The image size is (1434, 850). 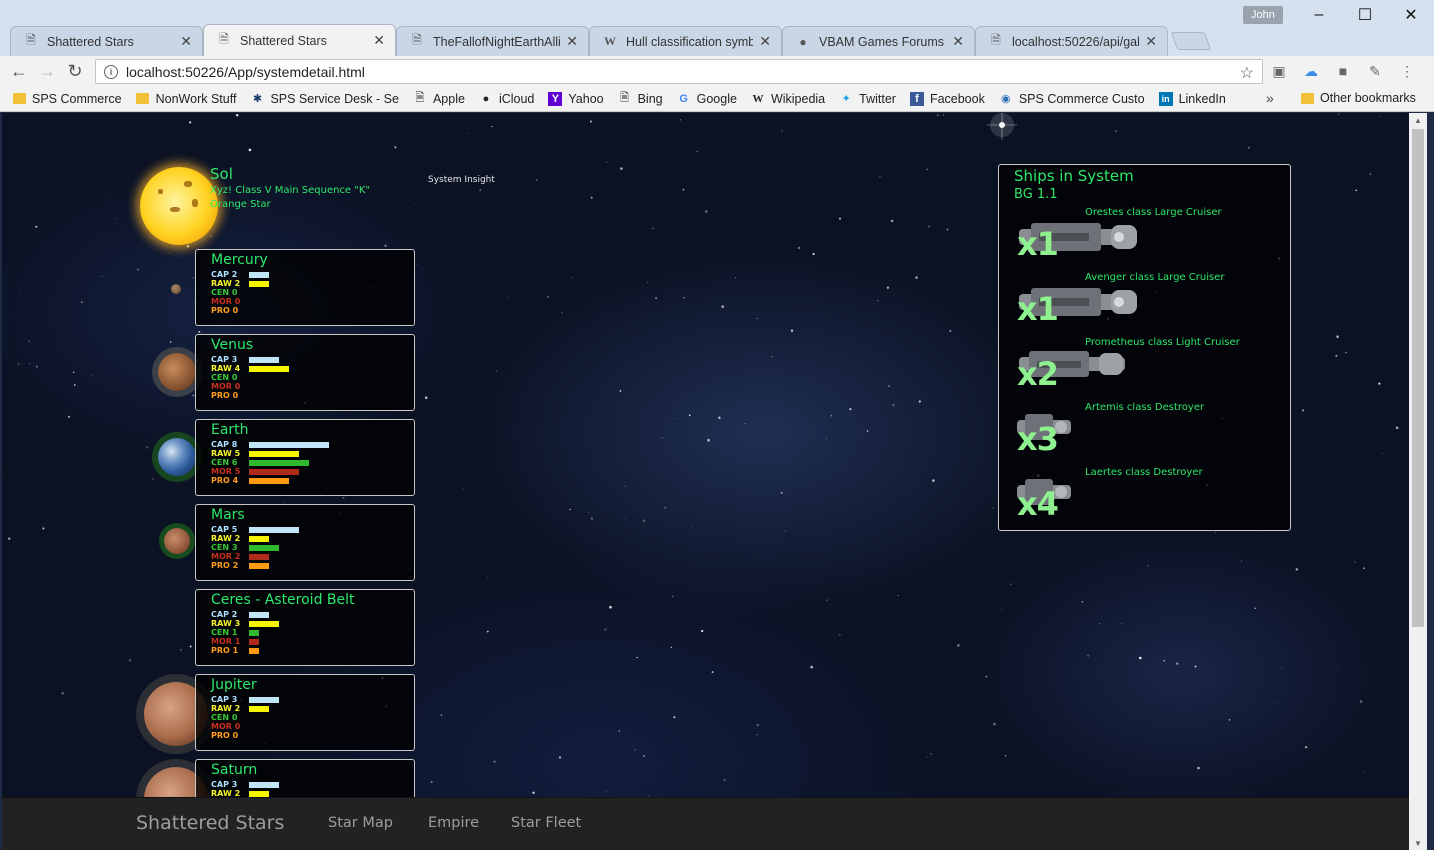 I want to click on stat-pro: PRO 0, so click(x=225, y=395).